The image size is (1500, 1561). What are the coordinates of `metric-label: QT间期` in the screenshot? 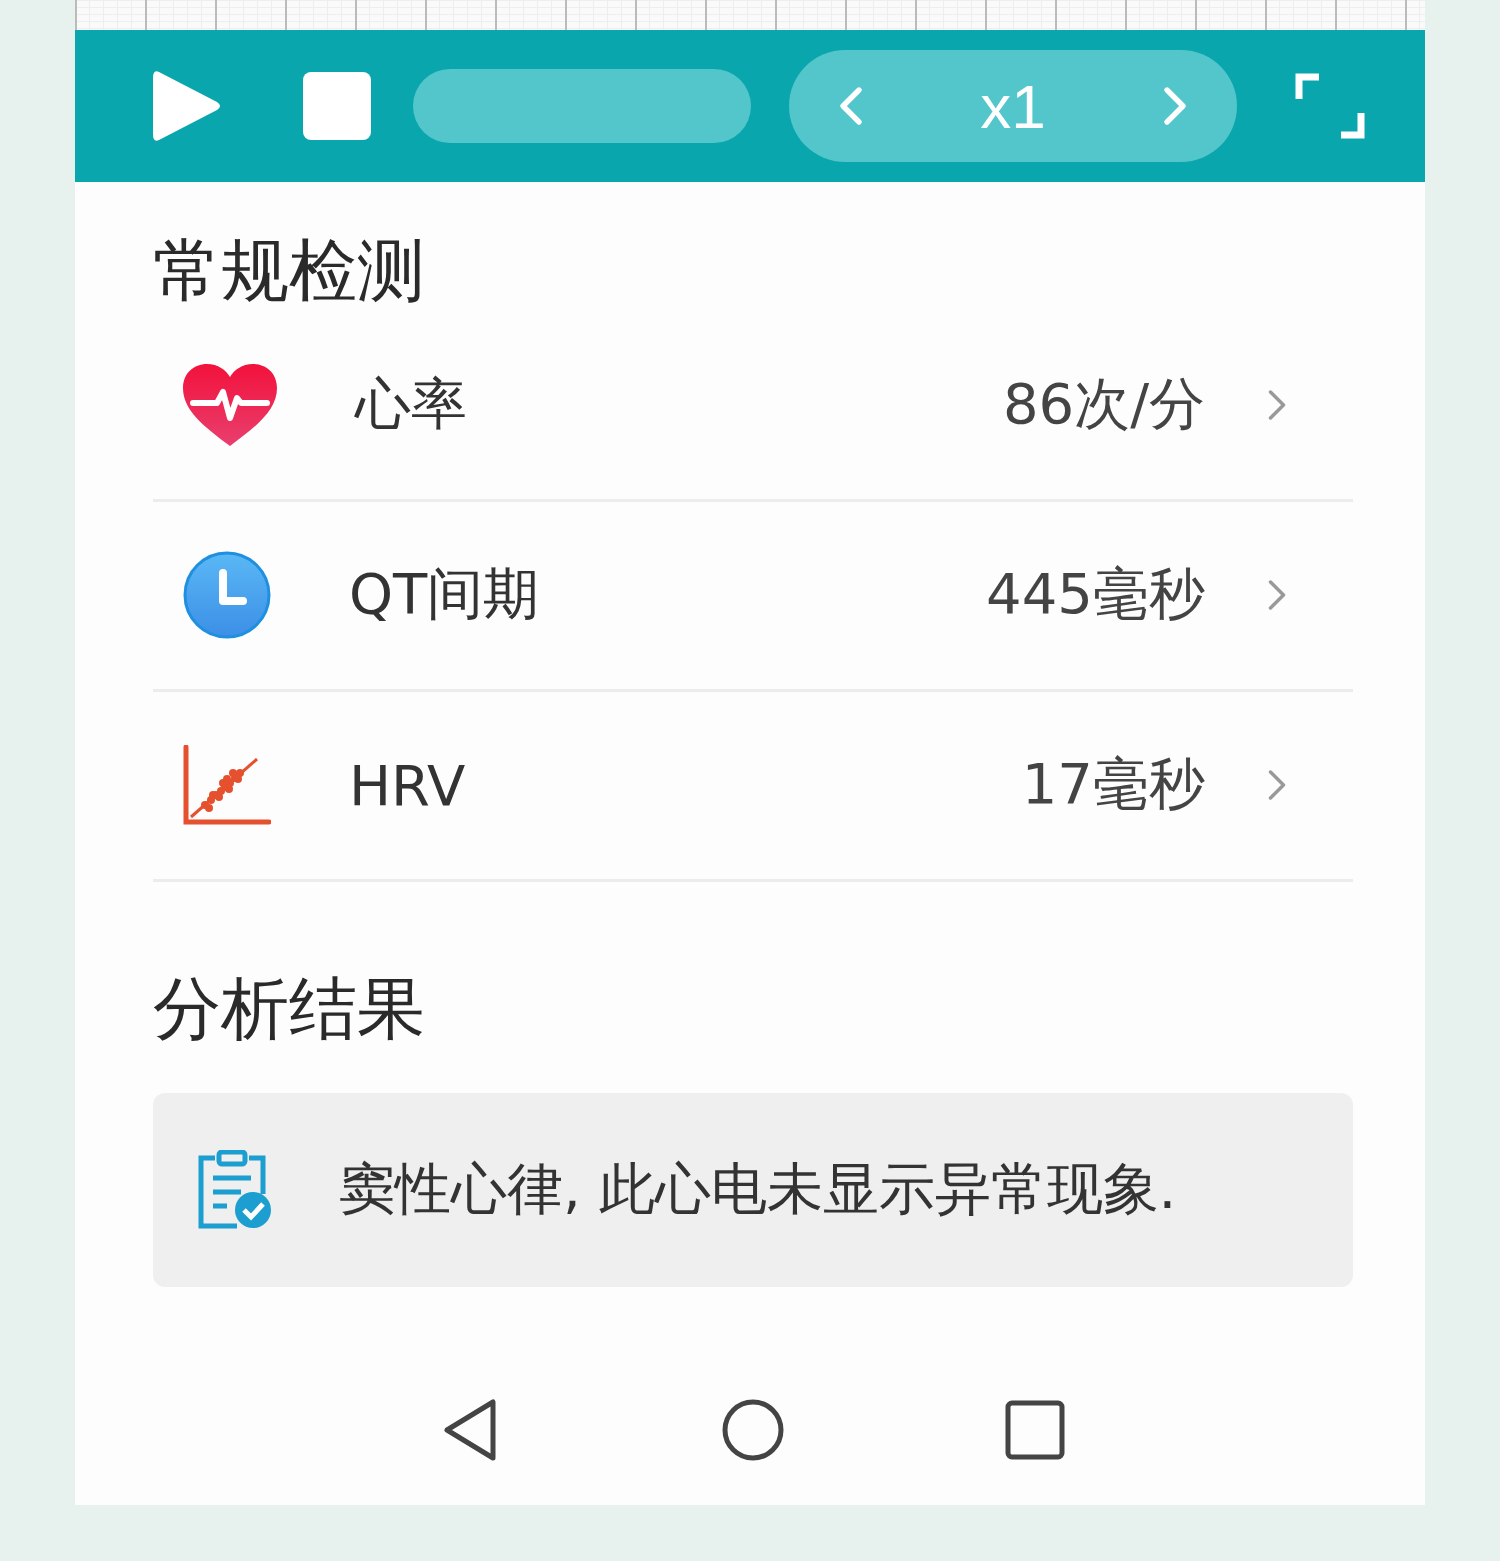 It's located at (445, 594).